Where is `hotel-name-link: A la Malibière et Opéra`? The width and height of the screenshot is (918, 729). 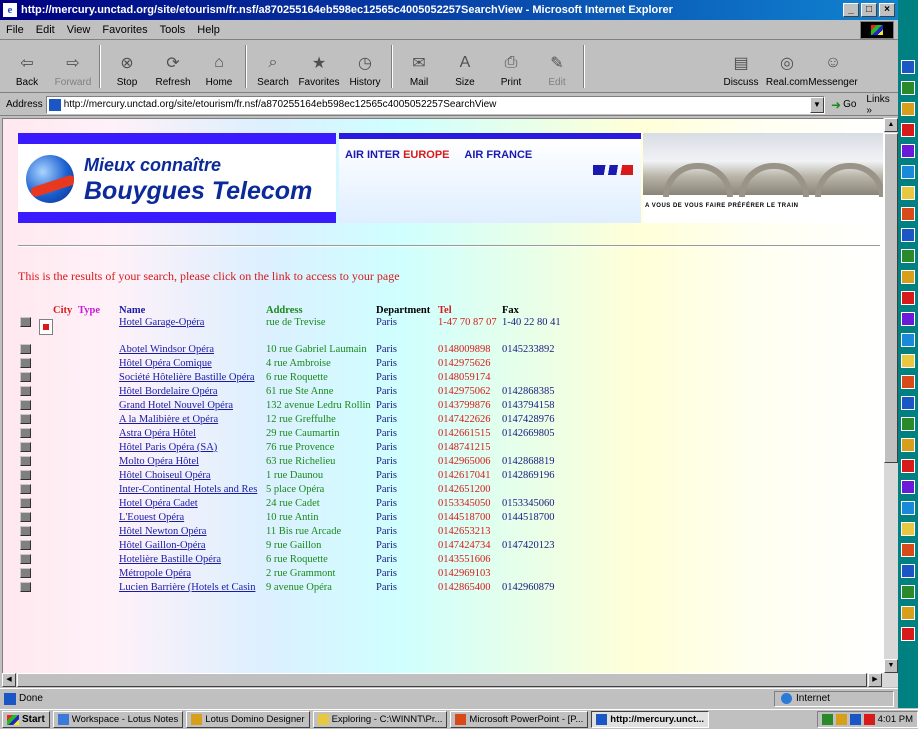
hotel-name-link: A la Malibière et Opéra is located at coordinates (191, 419).